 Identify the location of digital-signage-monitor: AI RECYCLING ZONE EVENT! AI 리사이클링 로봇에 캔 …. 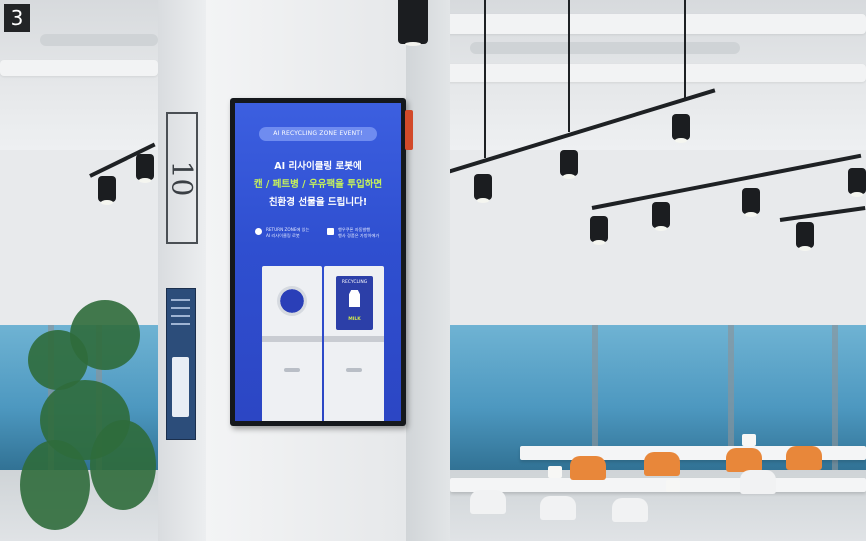
(318, 262).